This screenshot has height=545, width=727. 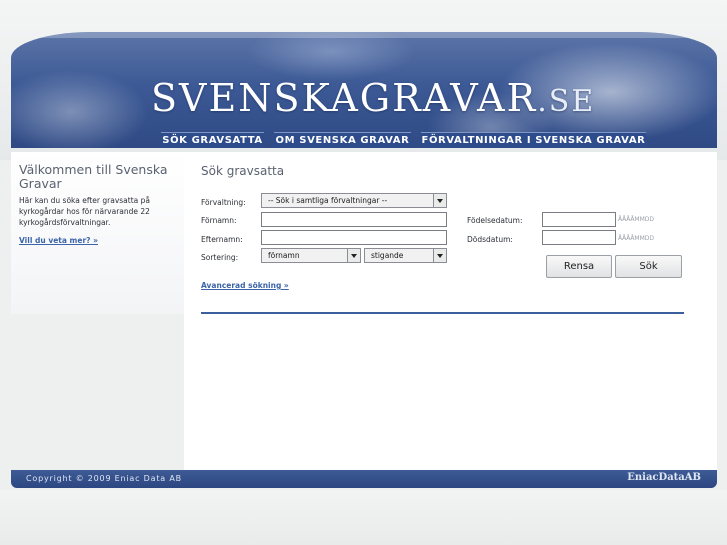 I want to click on fornamn-input, so click(x=354, y=219).